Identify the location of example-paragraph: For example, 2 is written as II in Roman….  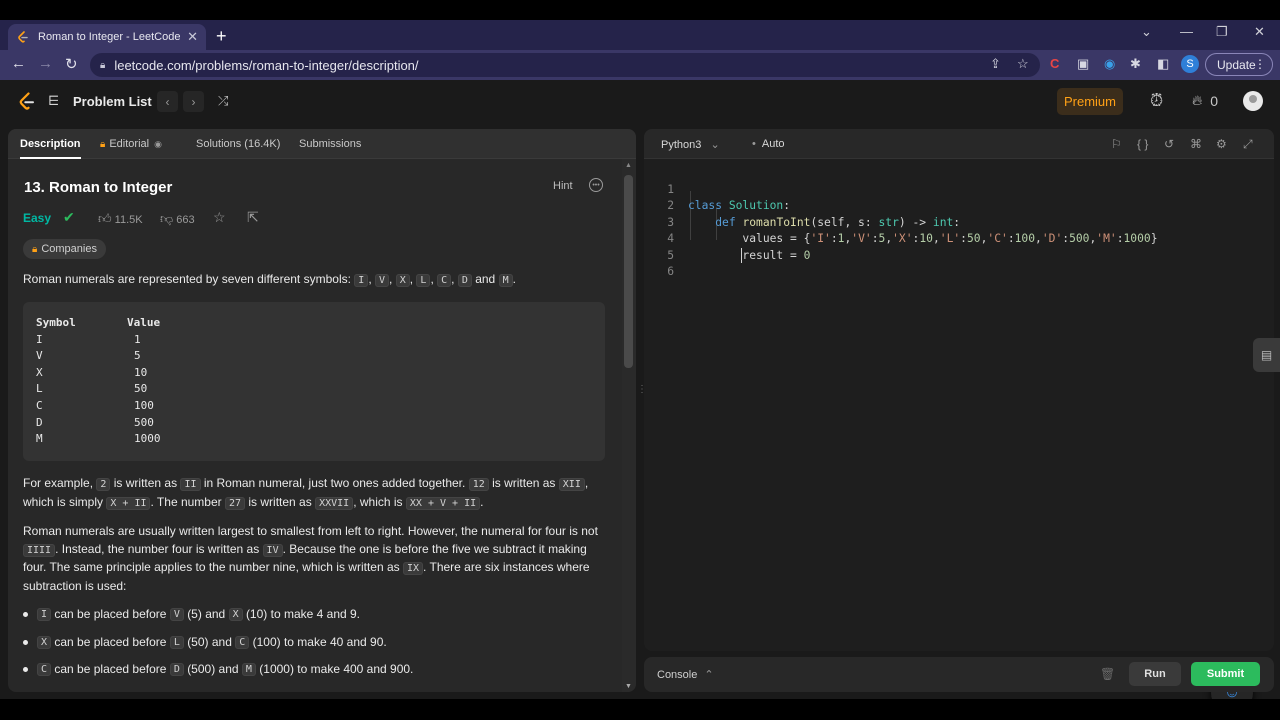
(315, 493).